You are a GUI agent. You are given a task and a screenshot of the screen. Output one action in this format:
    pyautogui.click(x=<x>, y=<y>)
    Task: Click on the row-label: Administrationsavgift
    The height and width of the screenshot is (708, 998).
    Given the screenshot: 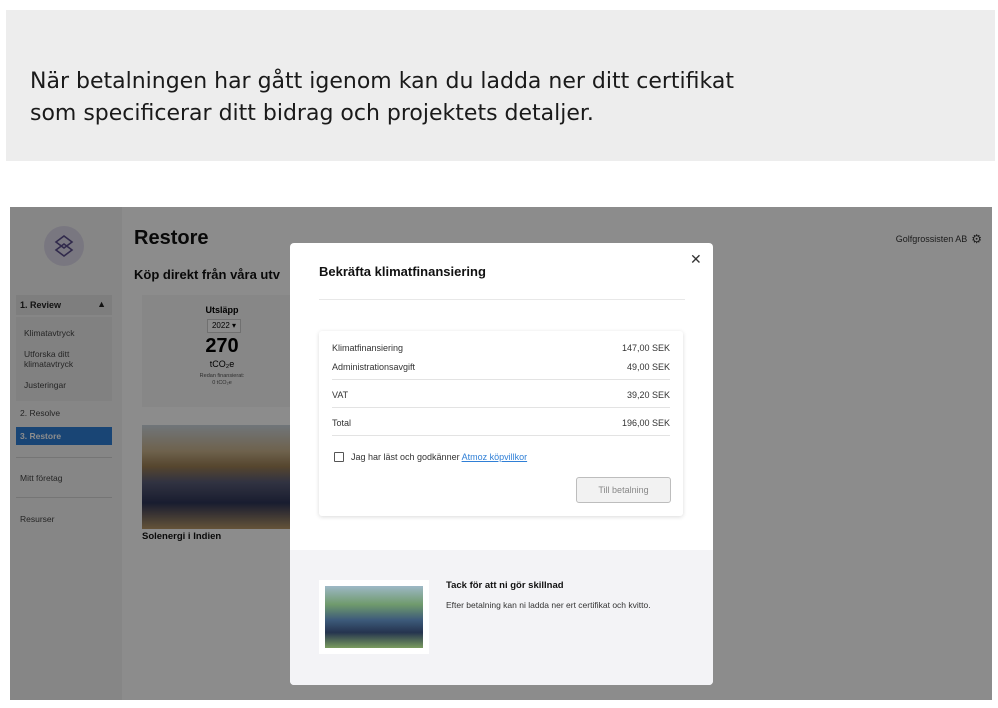 What is the action you would take?
    pyautogui.click(x=374, y=367)
    